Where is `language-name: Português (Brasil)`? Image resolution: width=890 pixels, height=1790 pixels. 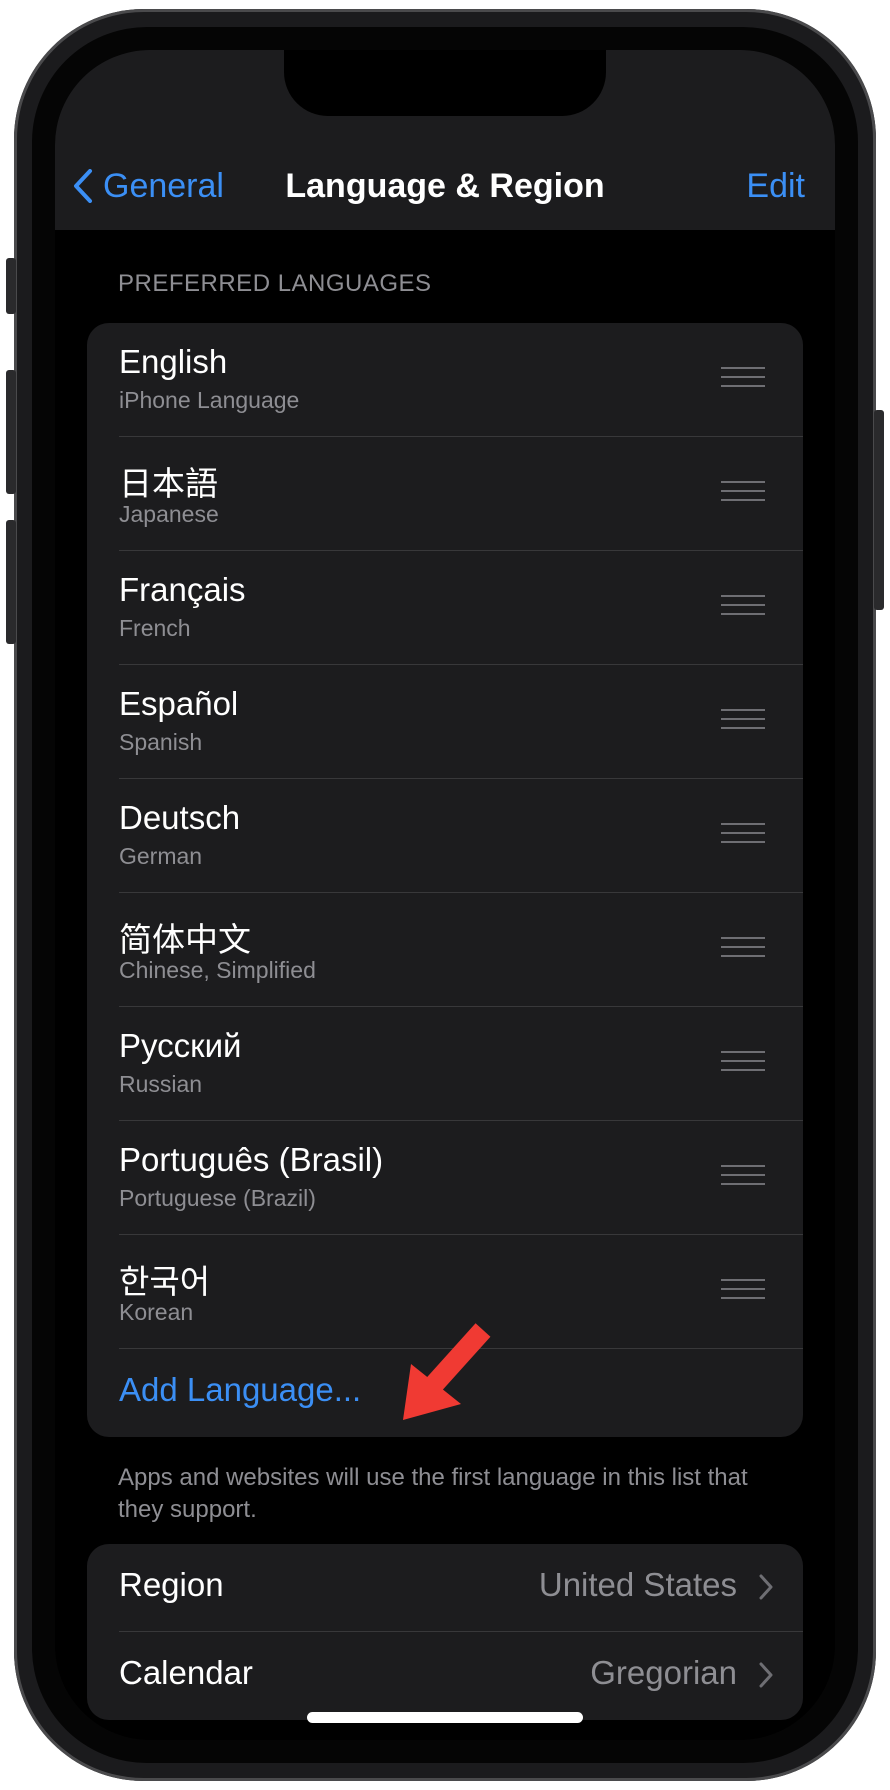
language-name: Português (Brasil) is located at coordinates (251, 1159).